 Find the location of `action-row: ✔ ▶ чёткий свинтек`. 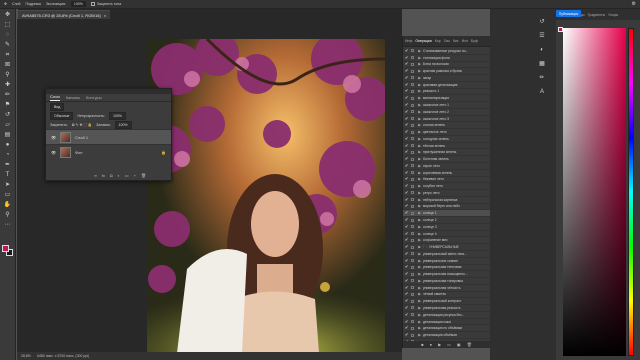

action-row: ✔ ▶ чёткий свинтек is located at coordinates (446, 295).